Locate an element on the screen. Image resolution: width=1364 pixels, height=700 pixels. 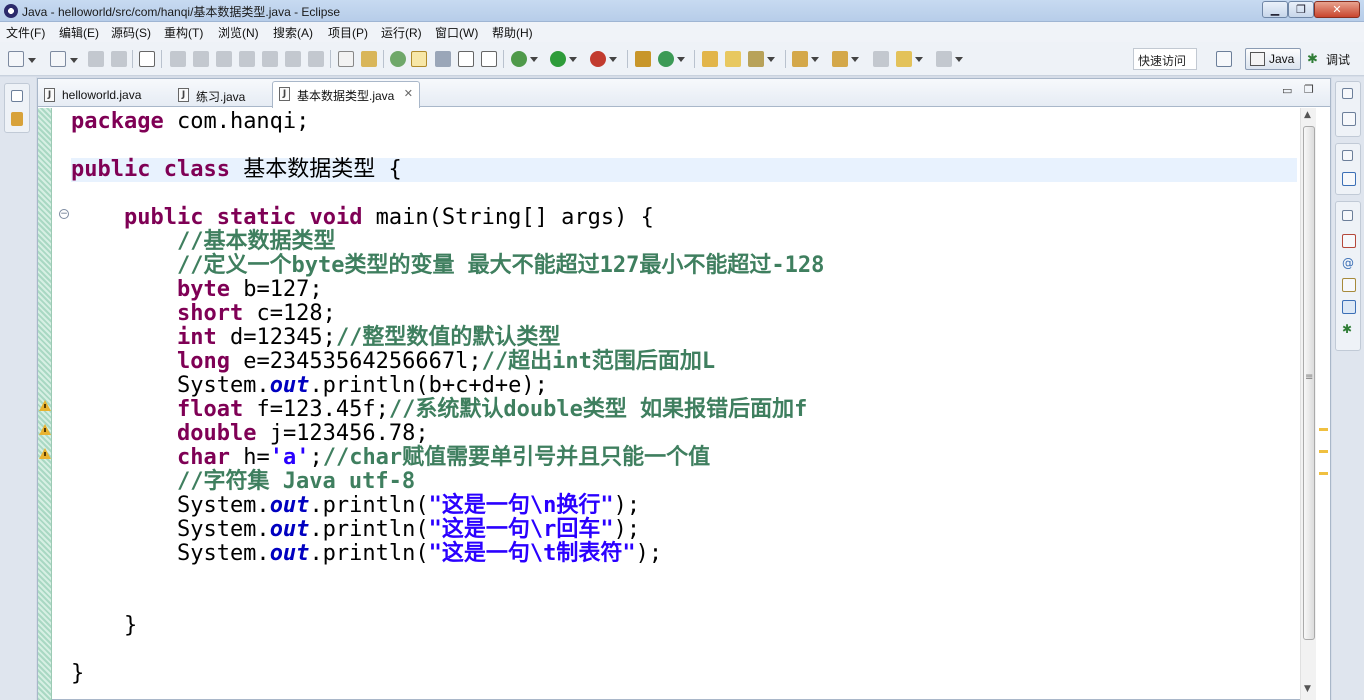
close-window-button: ✕ is located at coordinates (1337, 9).